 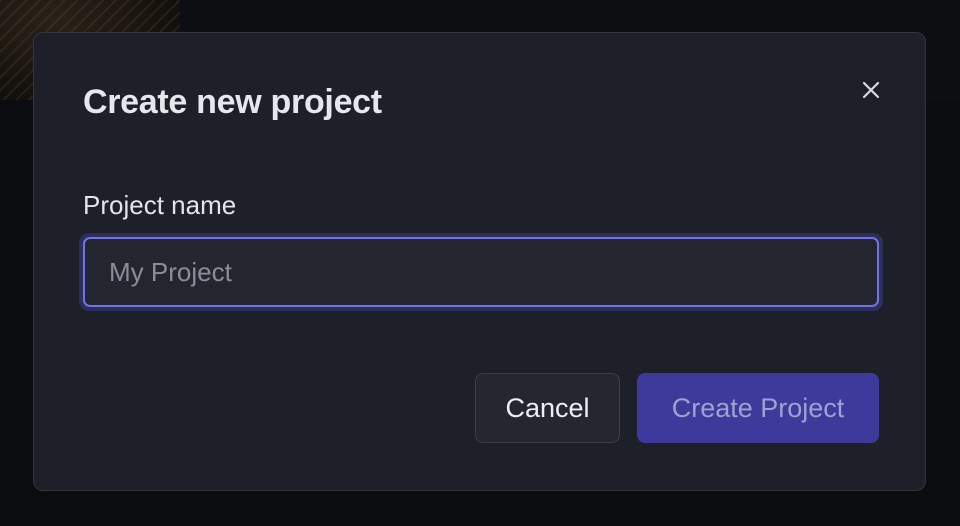 I want to click on project-name-label: Project name, so click(x=160, y=205).